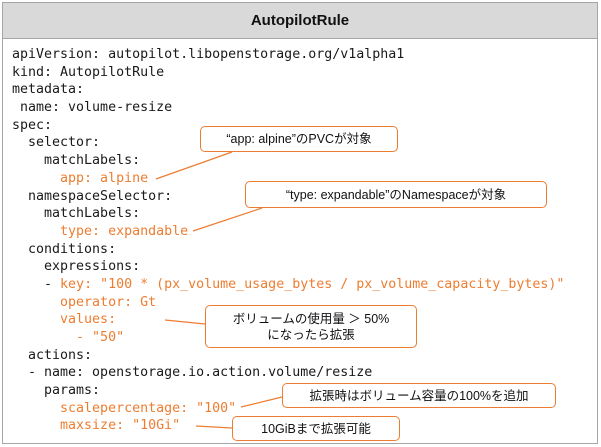 The image size is (601, 447). I want to click on callout-namespace-selector: “type: expandable”のNamespaceが対象, so click(396, 194).